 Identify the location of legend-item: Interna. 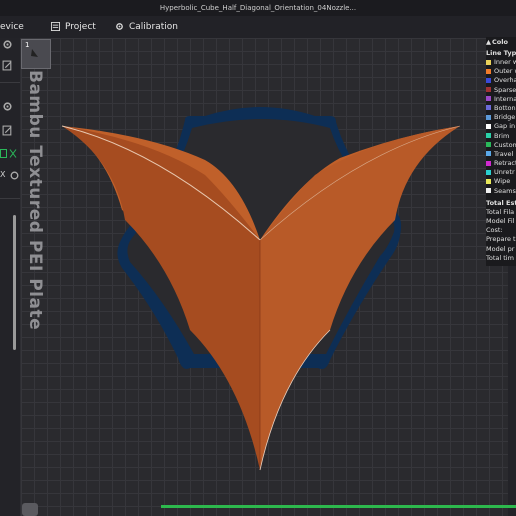
(501, 99).